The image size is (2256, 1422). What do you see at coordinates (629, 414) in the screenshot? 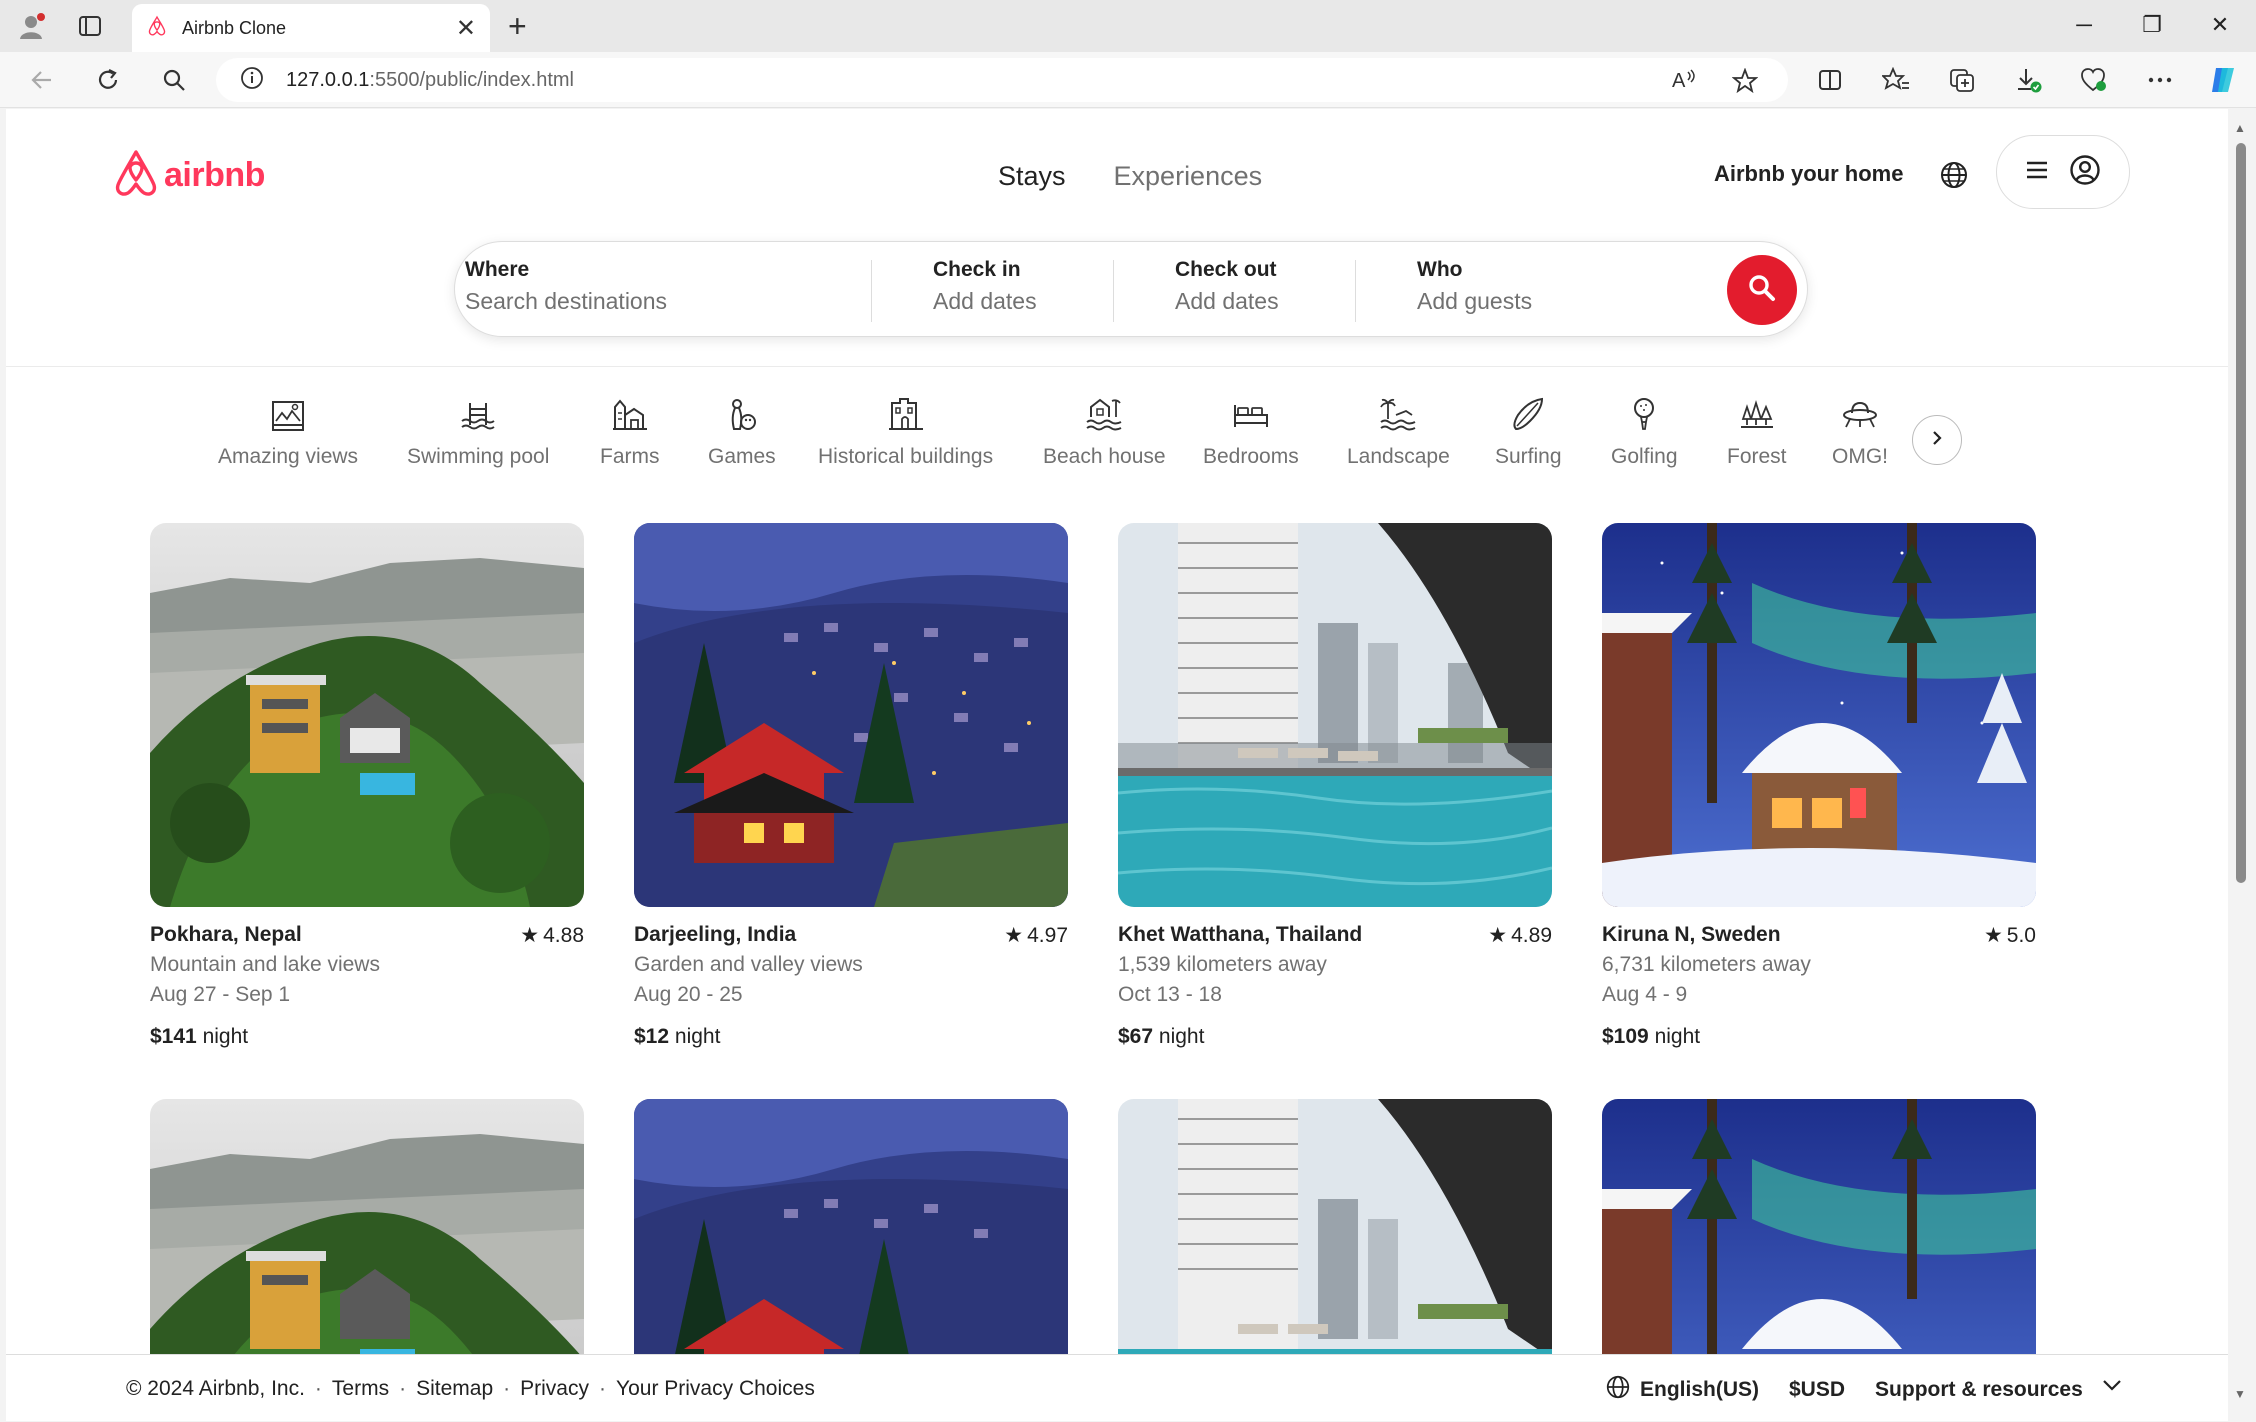
I see `farms-icon` at bounding box center [629, 414].